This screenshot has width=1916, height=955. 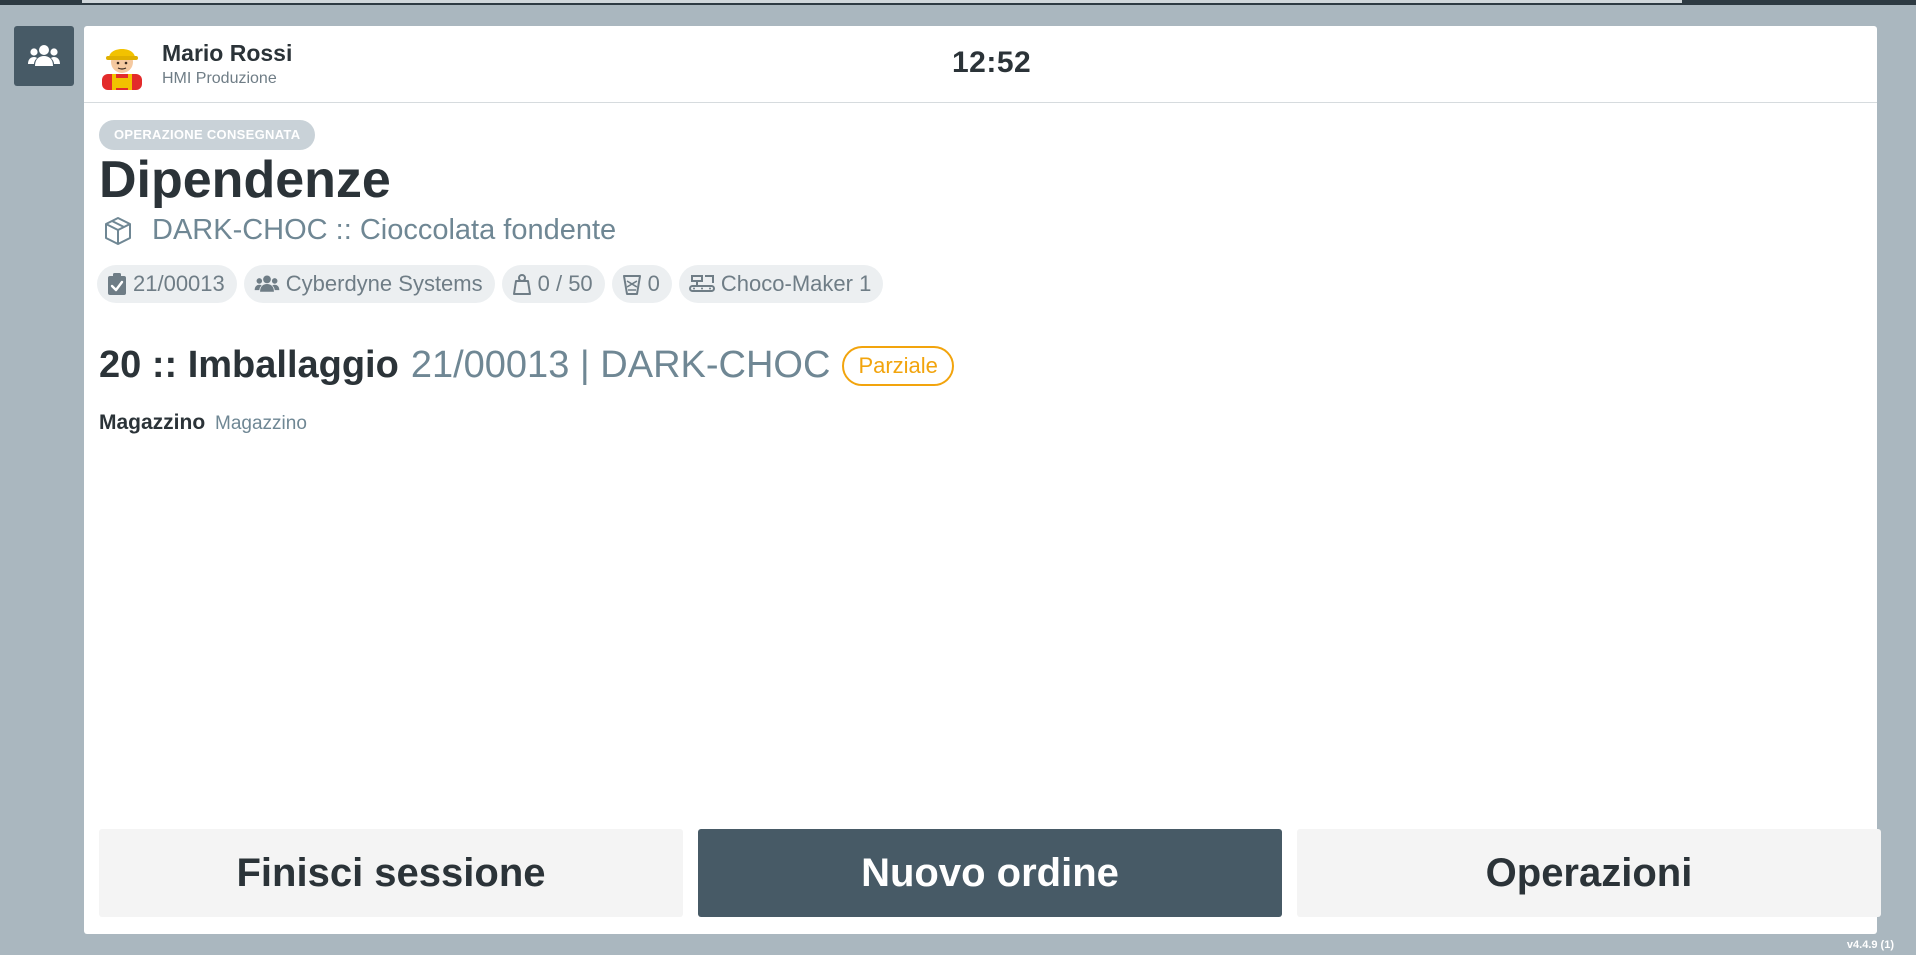 I want to click on partial-badge: Parziale, so click(x=898, y=365).